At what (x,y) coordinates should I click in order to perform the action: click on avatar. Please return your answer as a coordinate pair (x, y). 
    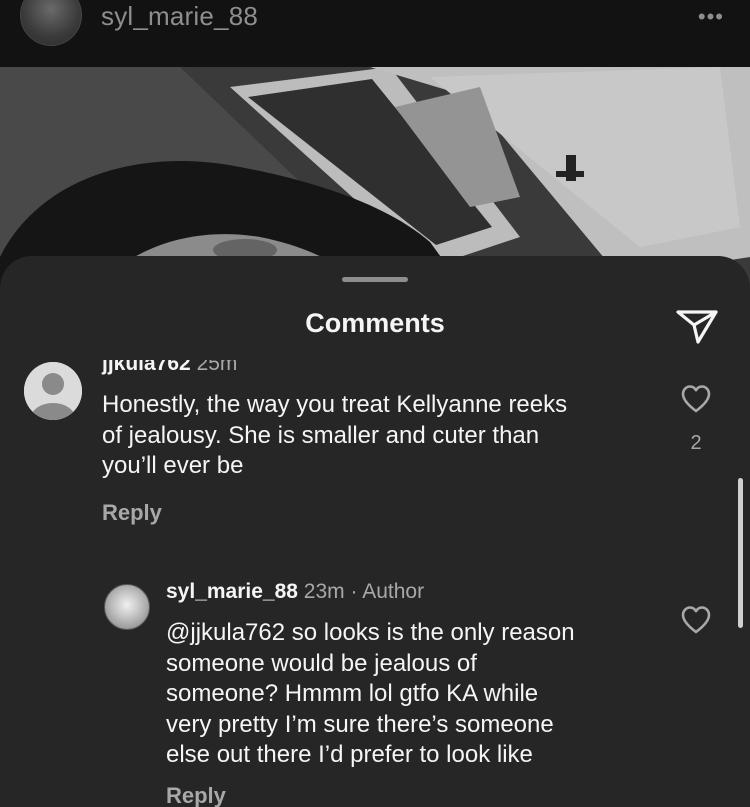
    Looking at the image, I should click on (127, 607).